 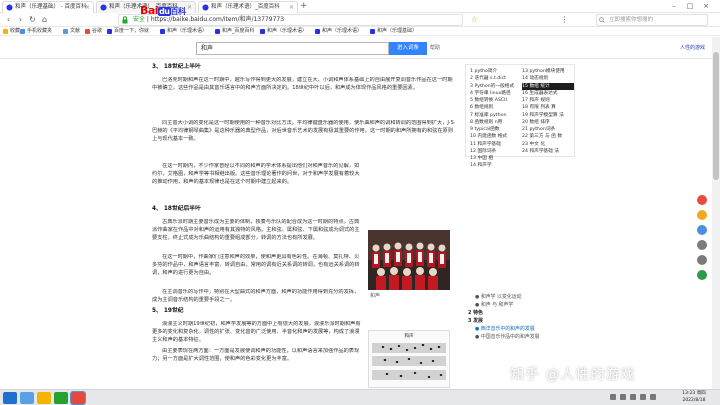 I want to click on toc-item: 16 生成器表达式, so click(x=548, y=93).